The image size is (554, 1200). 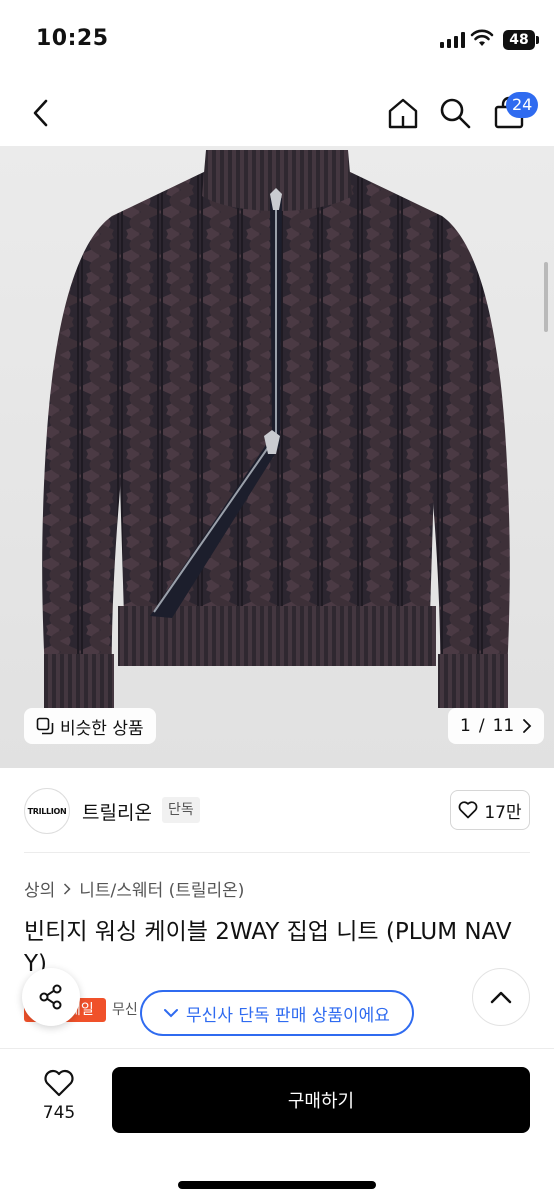 What do you see at coordinates (465, 726) in the screenshot?
I see `pager-current: 1` at bounding box center [465, 726].